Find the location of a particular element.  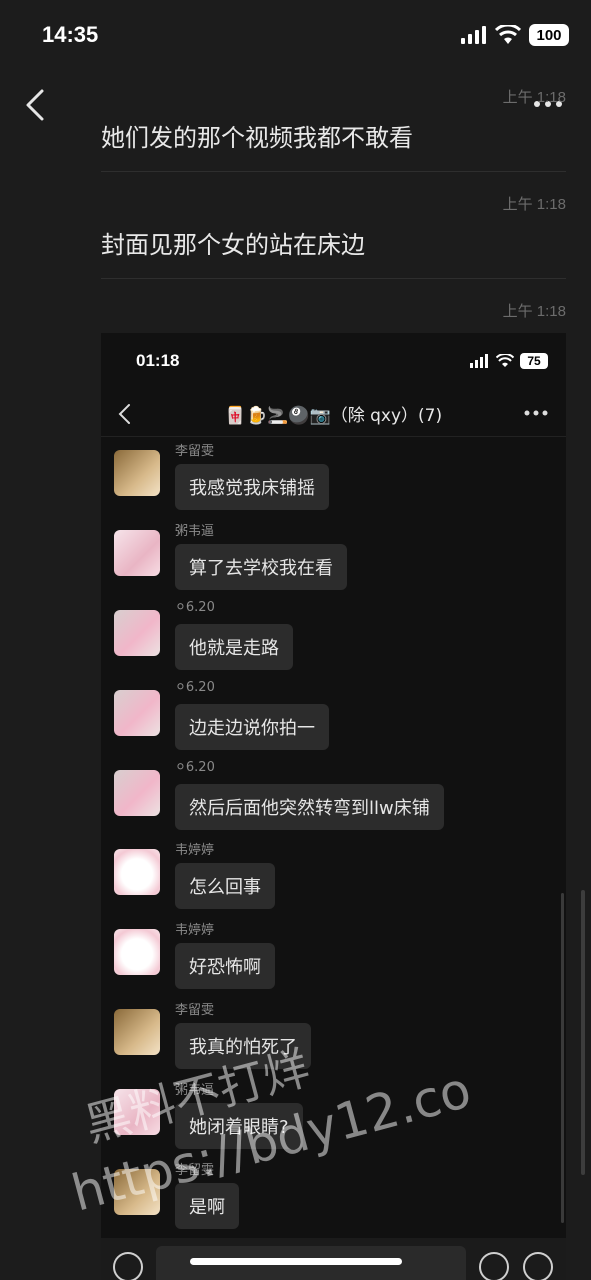

chat-message: ⚪6.20 边走边说你拍一 is located at coordinates (334, 720).